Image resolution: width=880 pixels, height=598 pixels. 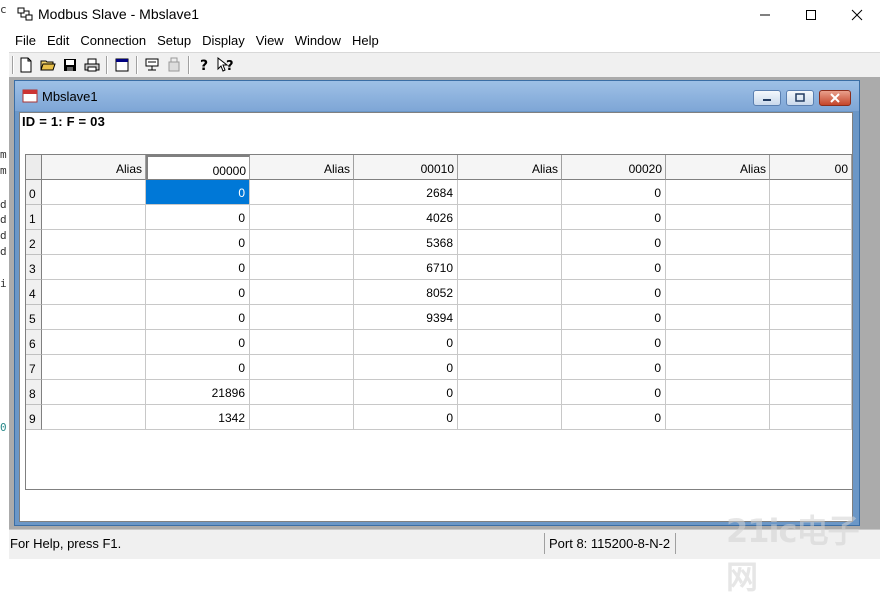 I want to click on menu-display: Display, so click(x=223, y=41).